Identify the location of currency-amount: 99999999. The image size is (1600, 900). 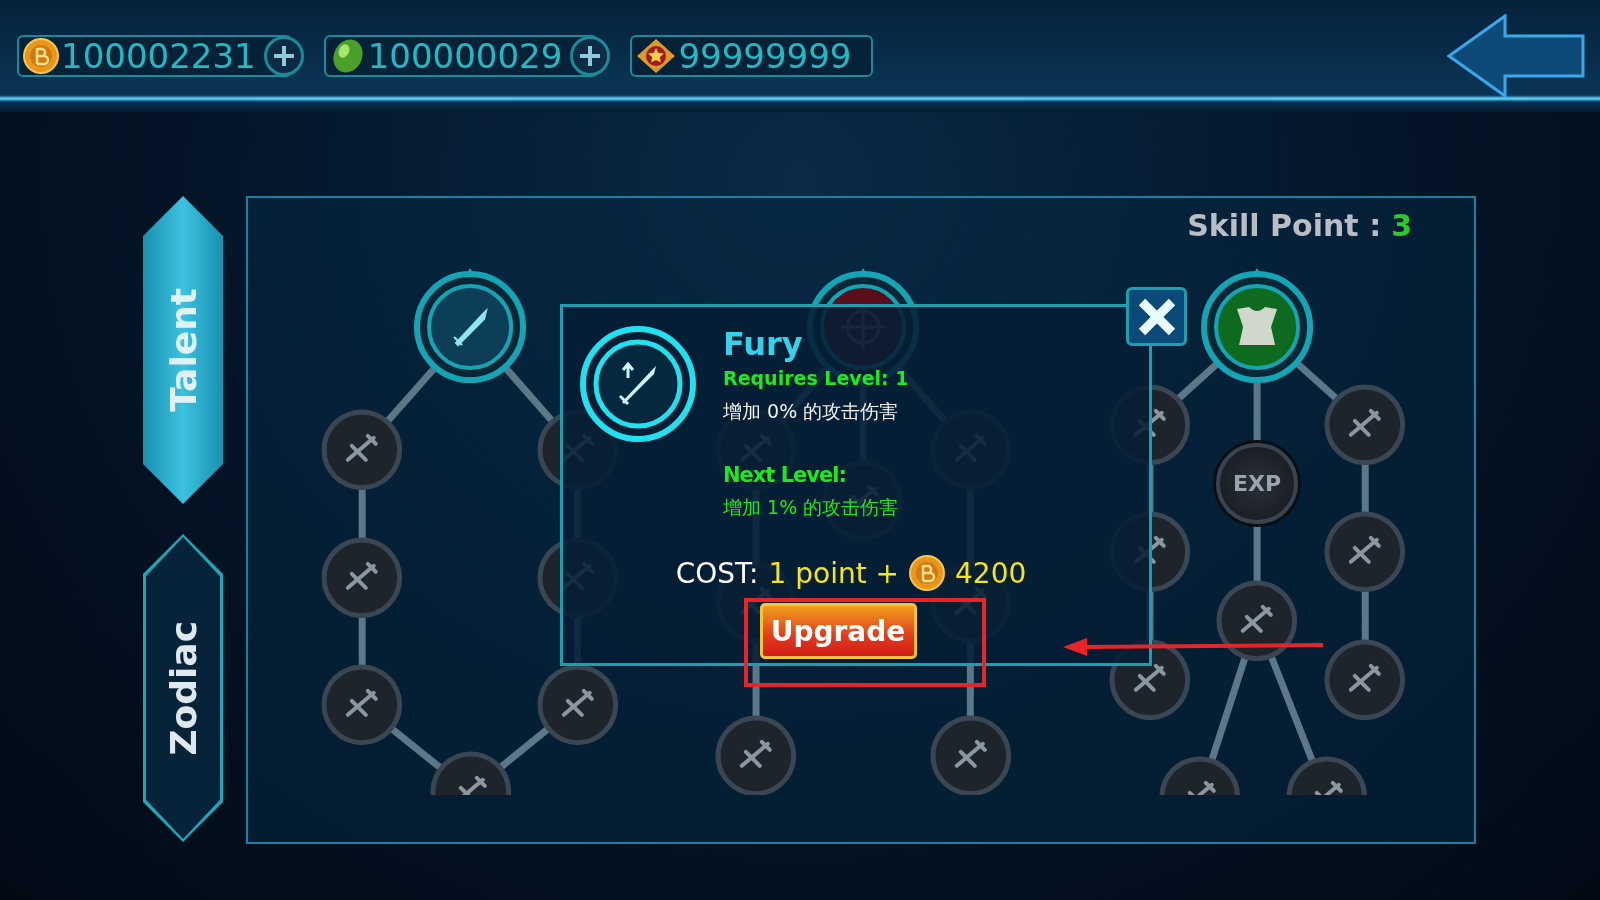
(765, 56).